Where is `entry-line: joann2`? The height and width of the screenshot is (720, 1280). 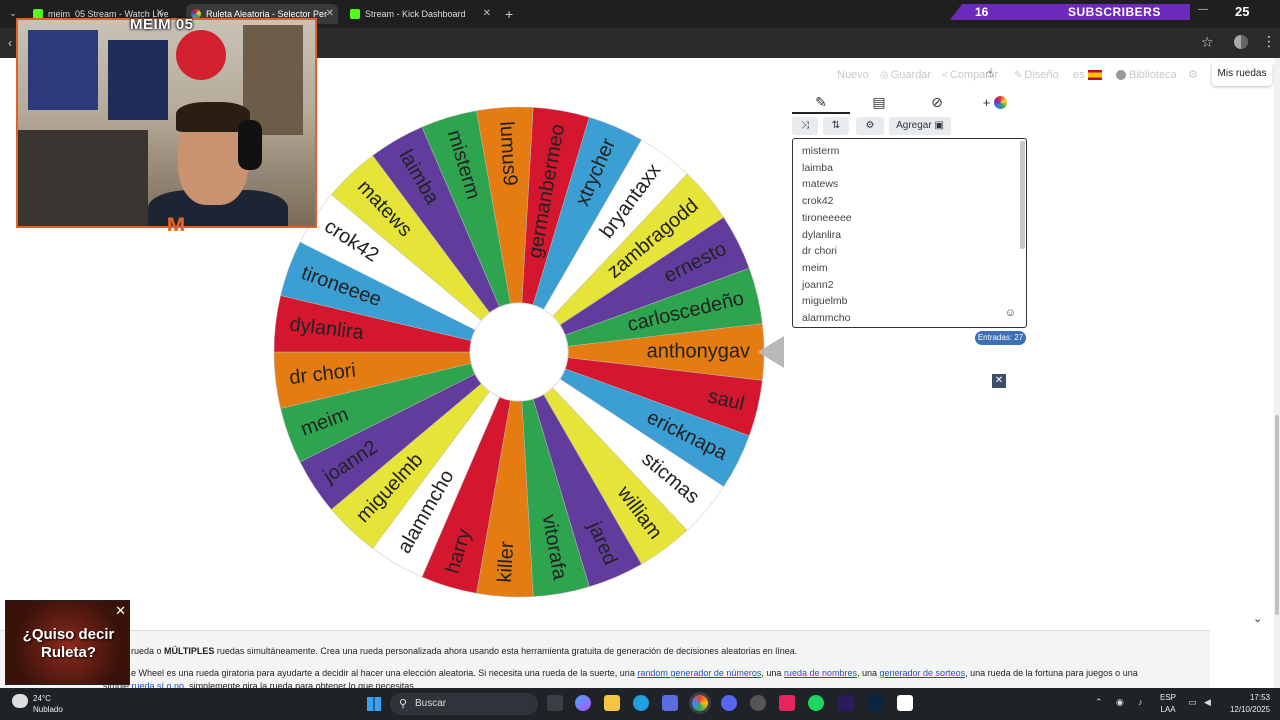
entry-line: joann2 is located at coordinates (818, 284).